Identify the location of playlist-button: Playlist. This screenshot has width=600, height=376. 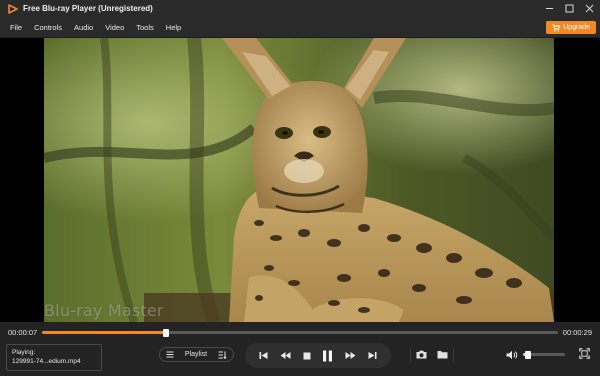
(196, 354).